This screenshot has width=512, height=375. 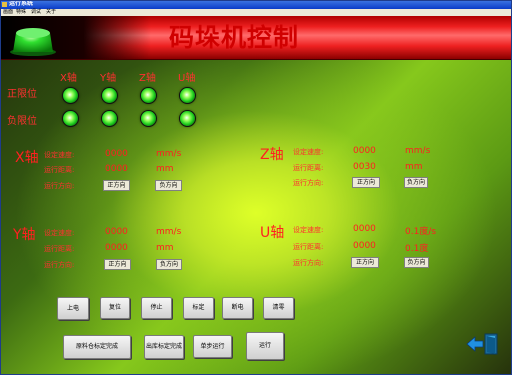 What do you see at coordinates (308, 183) in the screenshot?
I see `z-direction-label: 运行方向:` at bounding box center [308, 183].